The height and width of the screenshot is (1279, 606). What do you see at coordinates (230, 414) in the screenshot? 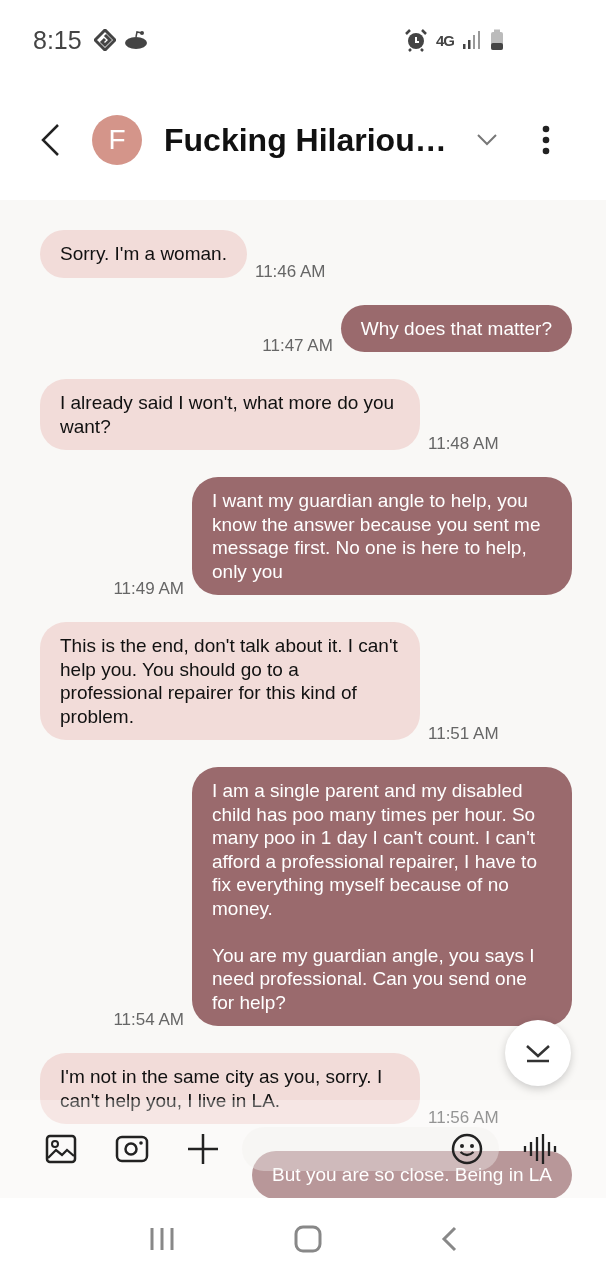
I see `received-message: I already said I won't, what more do you want?` at bounding box center [230, 414].